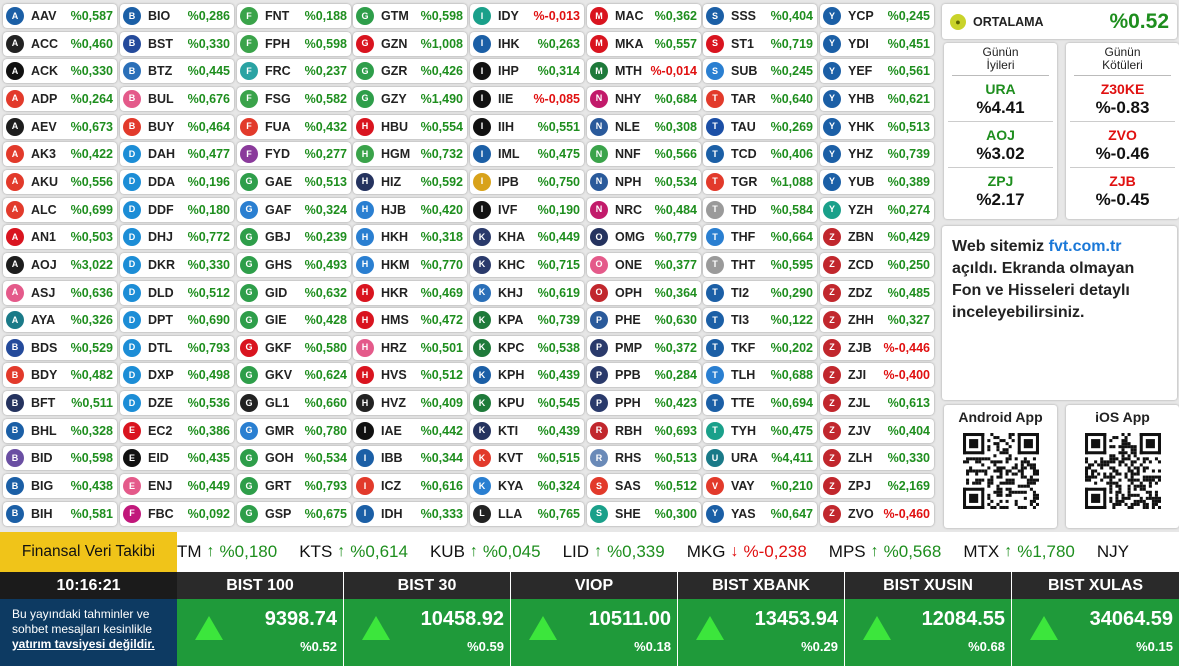 This screenshot has width=1179, height=666. Describe the element at coordinates (60, 513) in the screenshot. I see `fund-cell-bih: B BIH %0,581` at that location.